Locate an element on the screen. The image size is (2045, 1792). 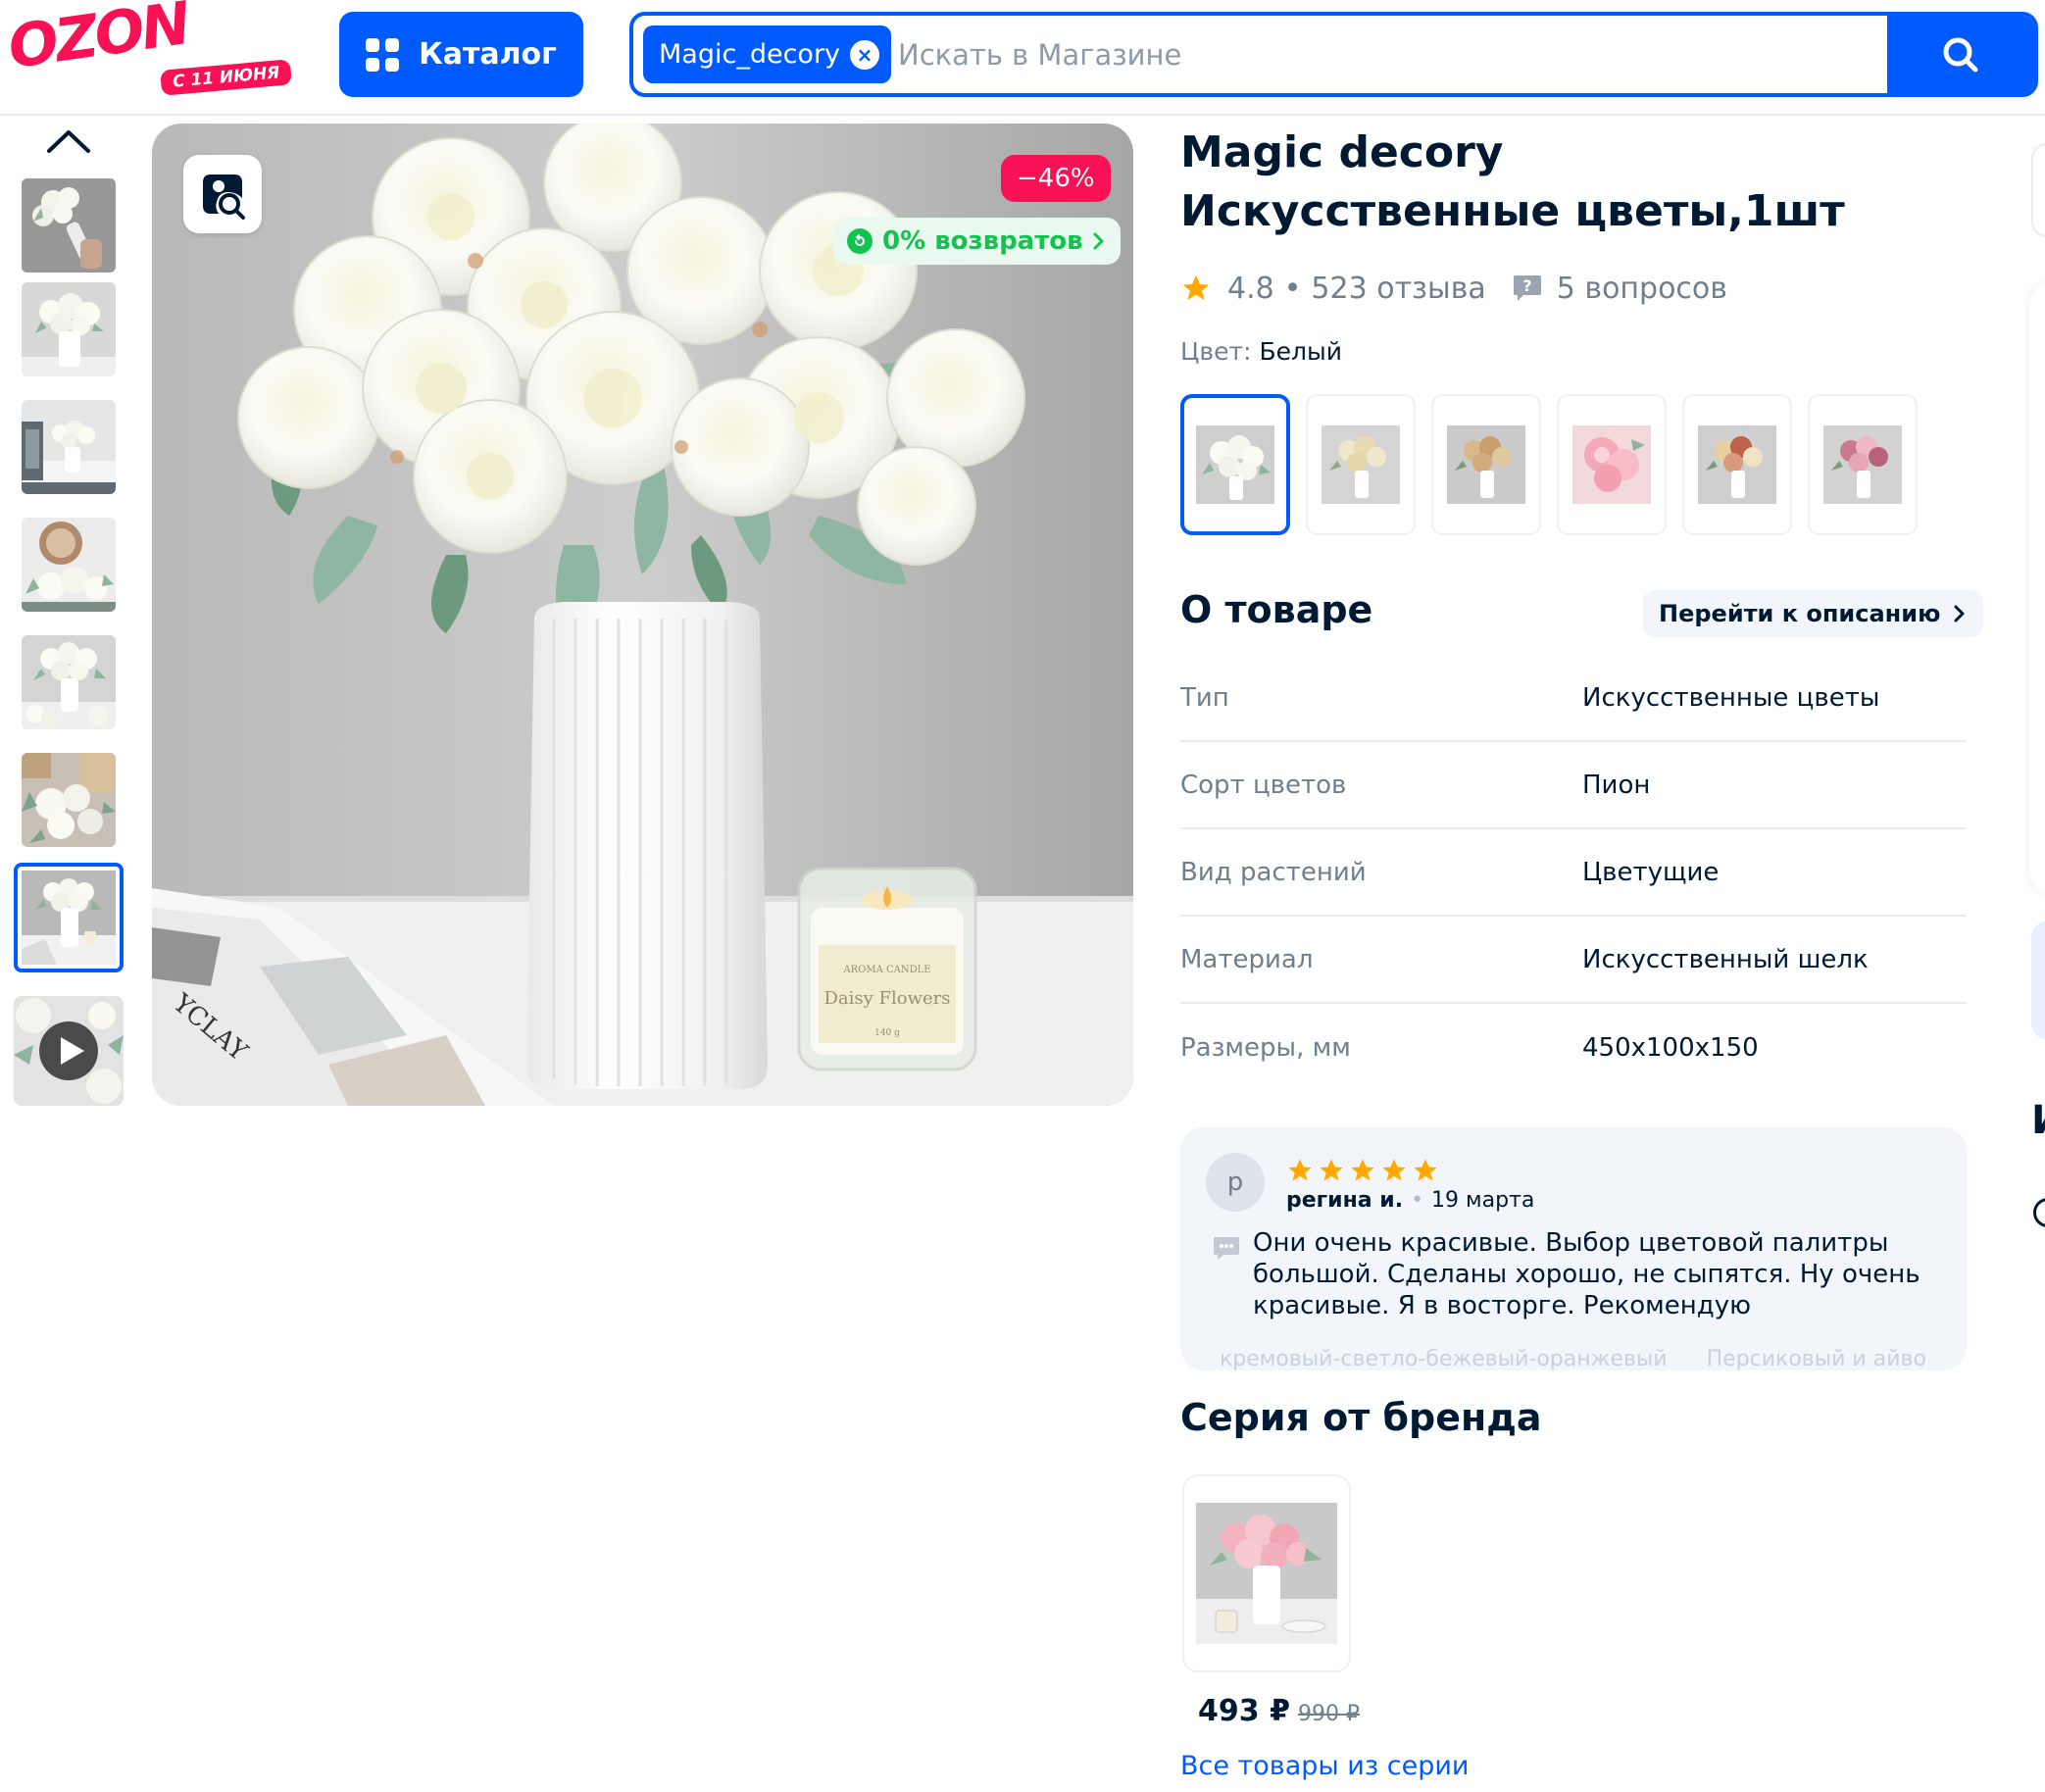
thumbnails-up-button is located at coordinates (68, 141).